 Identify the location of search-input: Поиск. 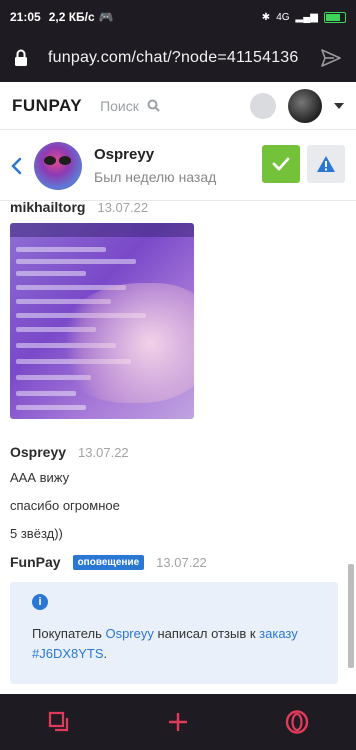
(119, 106).